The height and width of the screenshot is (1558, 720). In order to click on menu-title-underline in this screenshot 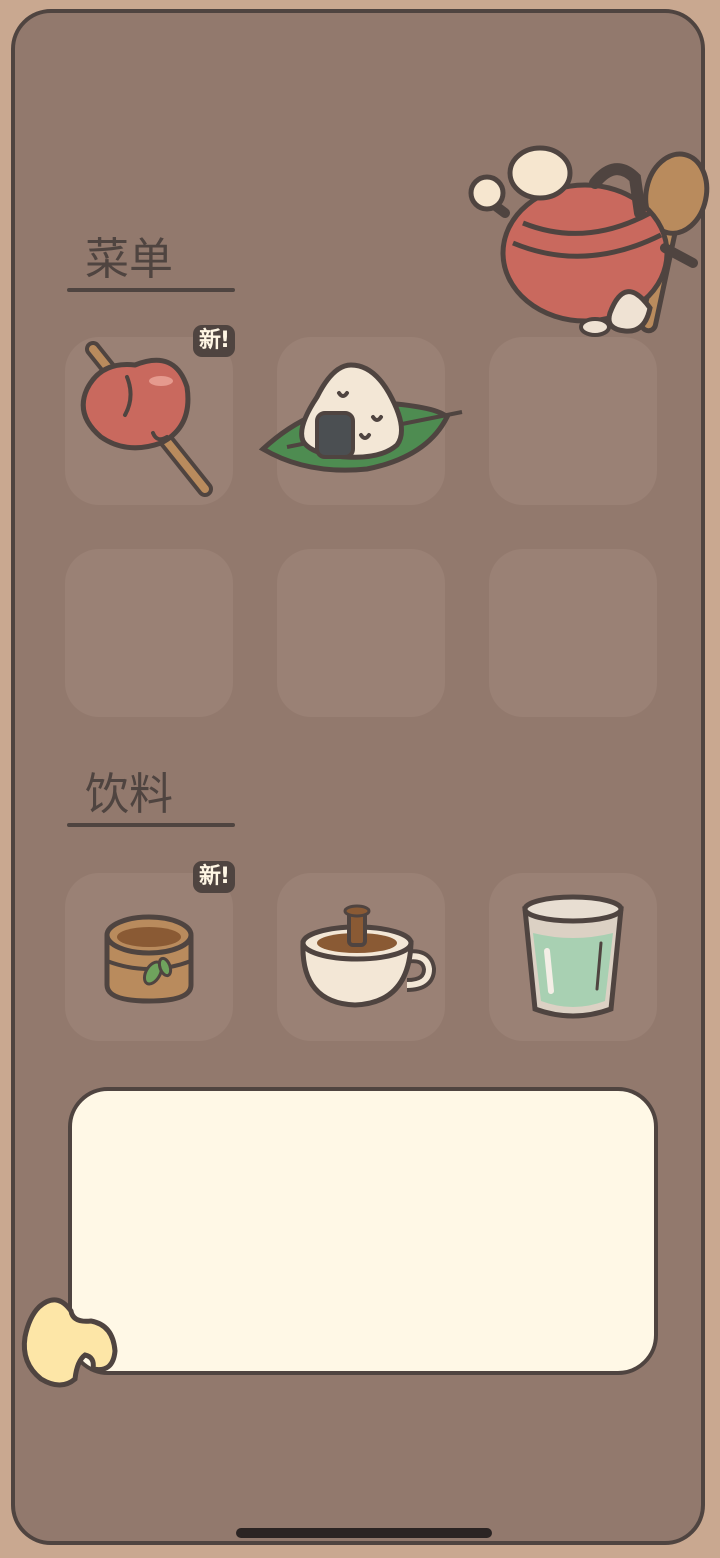, I will do `click(151, 290)`.